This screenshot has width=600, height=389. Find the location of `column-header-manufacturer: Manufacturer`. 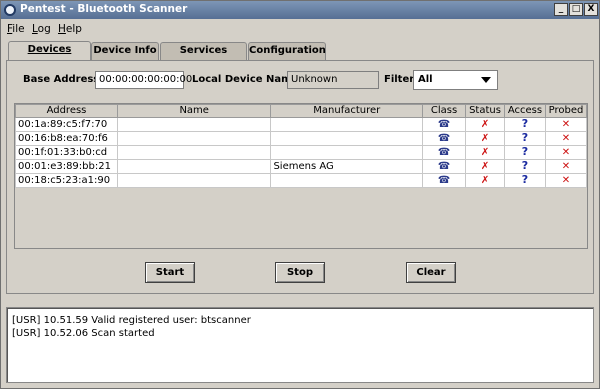

column-header-manufacturer: Manufacturer is located at coordinates (347, 111).